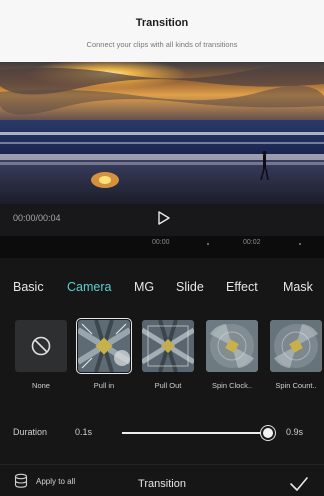  Describe the element at coordinates (295, 432) in the screenshot. I see `duration-max: 0.9s` at that location.